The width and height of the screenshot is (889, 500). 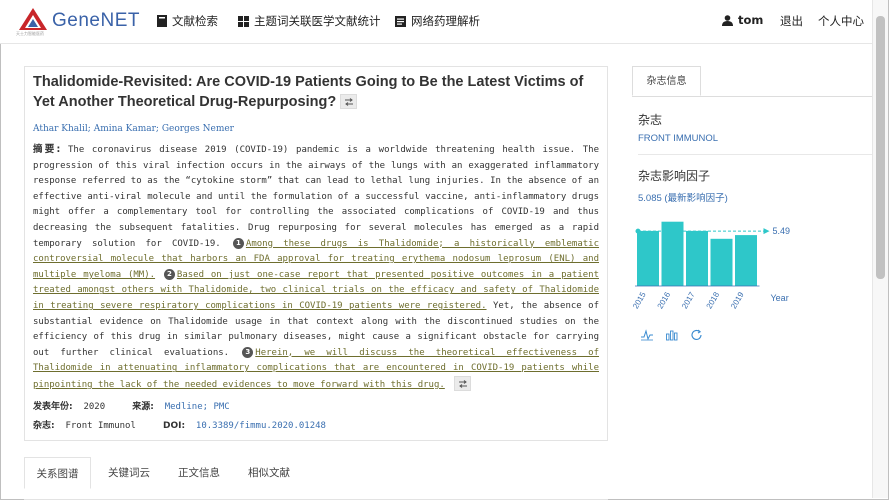 What do you see at coordinates (169, 274) in the screenshot?
I see `marker-2: 2` at bounding box center [169, 274].